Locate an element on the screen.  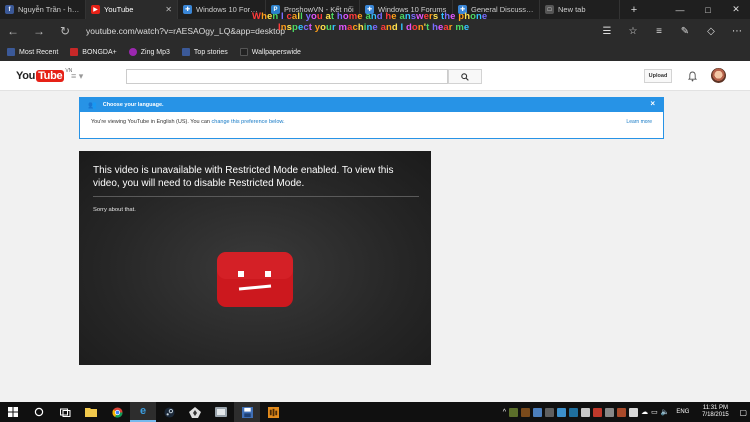
favorite-item: BONGDA+ is located at coordinates (93, 52).